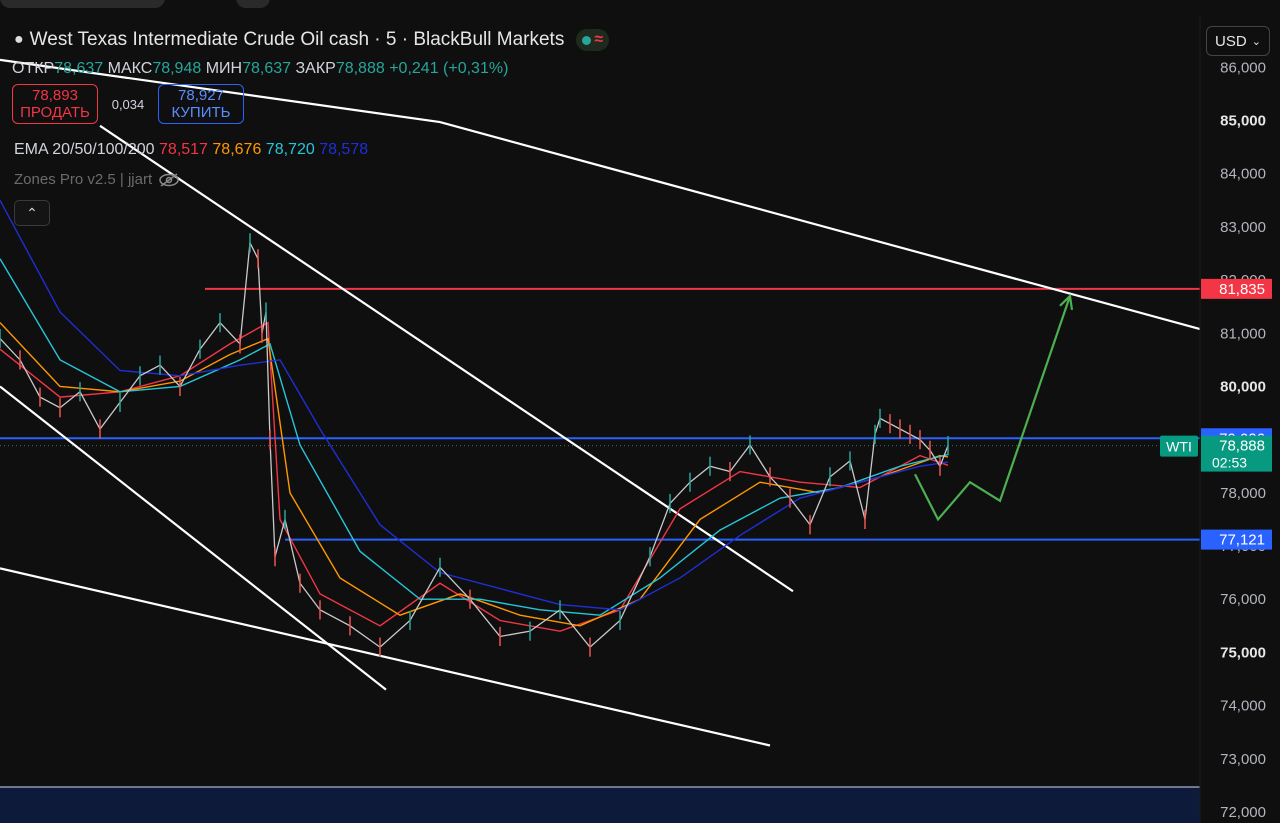  Describe the element at coordinates (224, 68) in the screenshot. I see `low-label: МИН` at that location.